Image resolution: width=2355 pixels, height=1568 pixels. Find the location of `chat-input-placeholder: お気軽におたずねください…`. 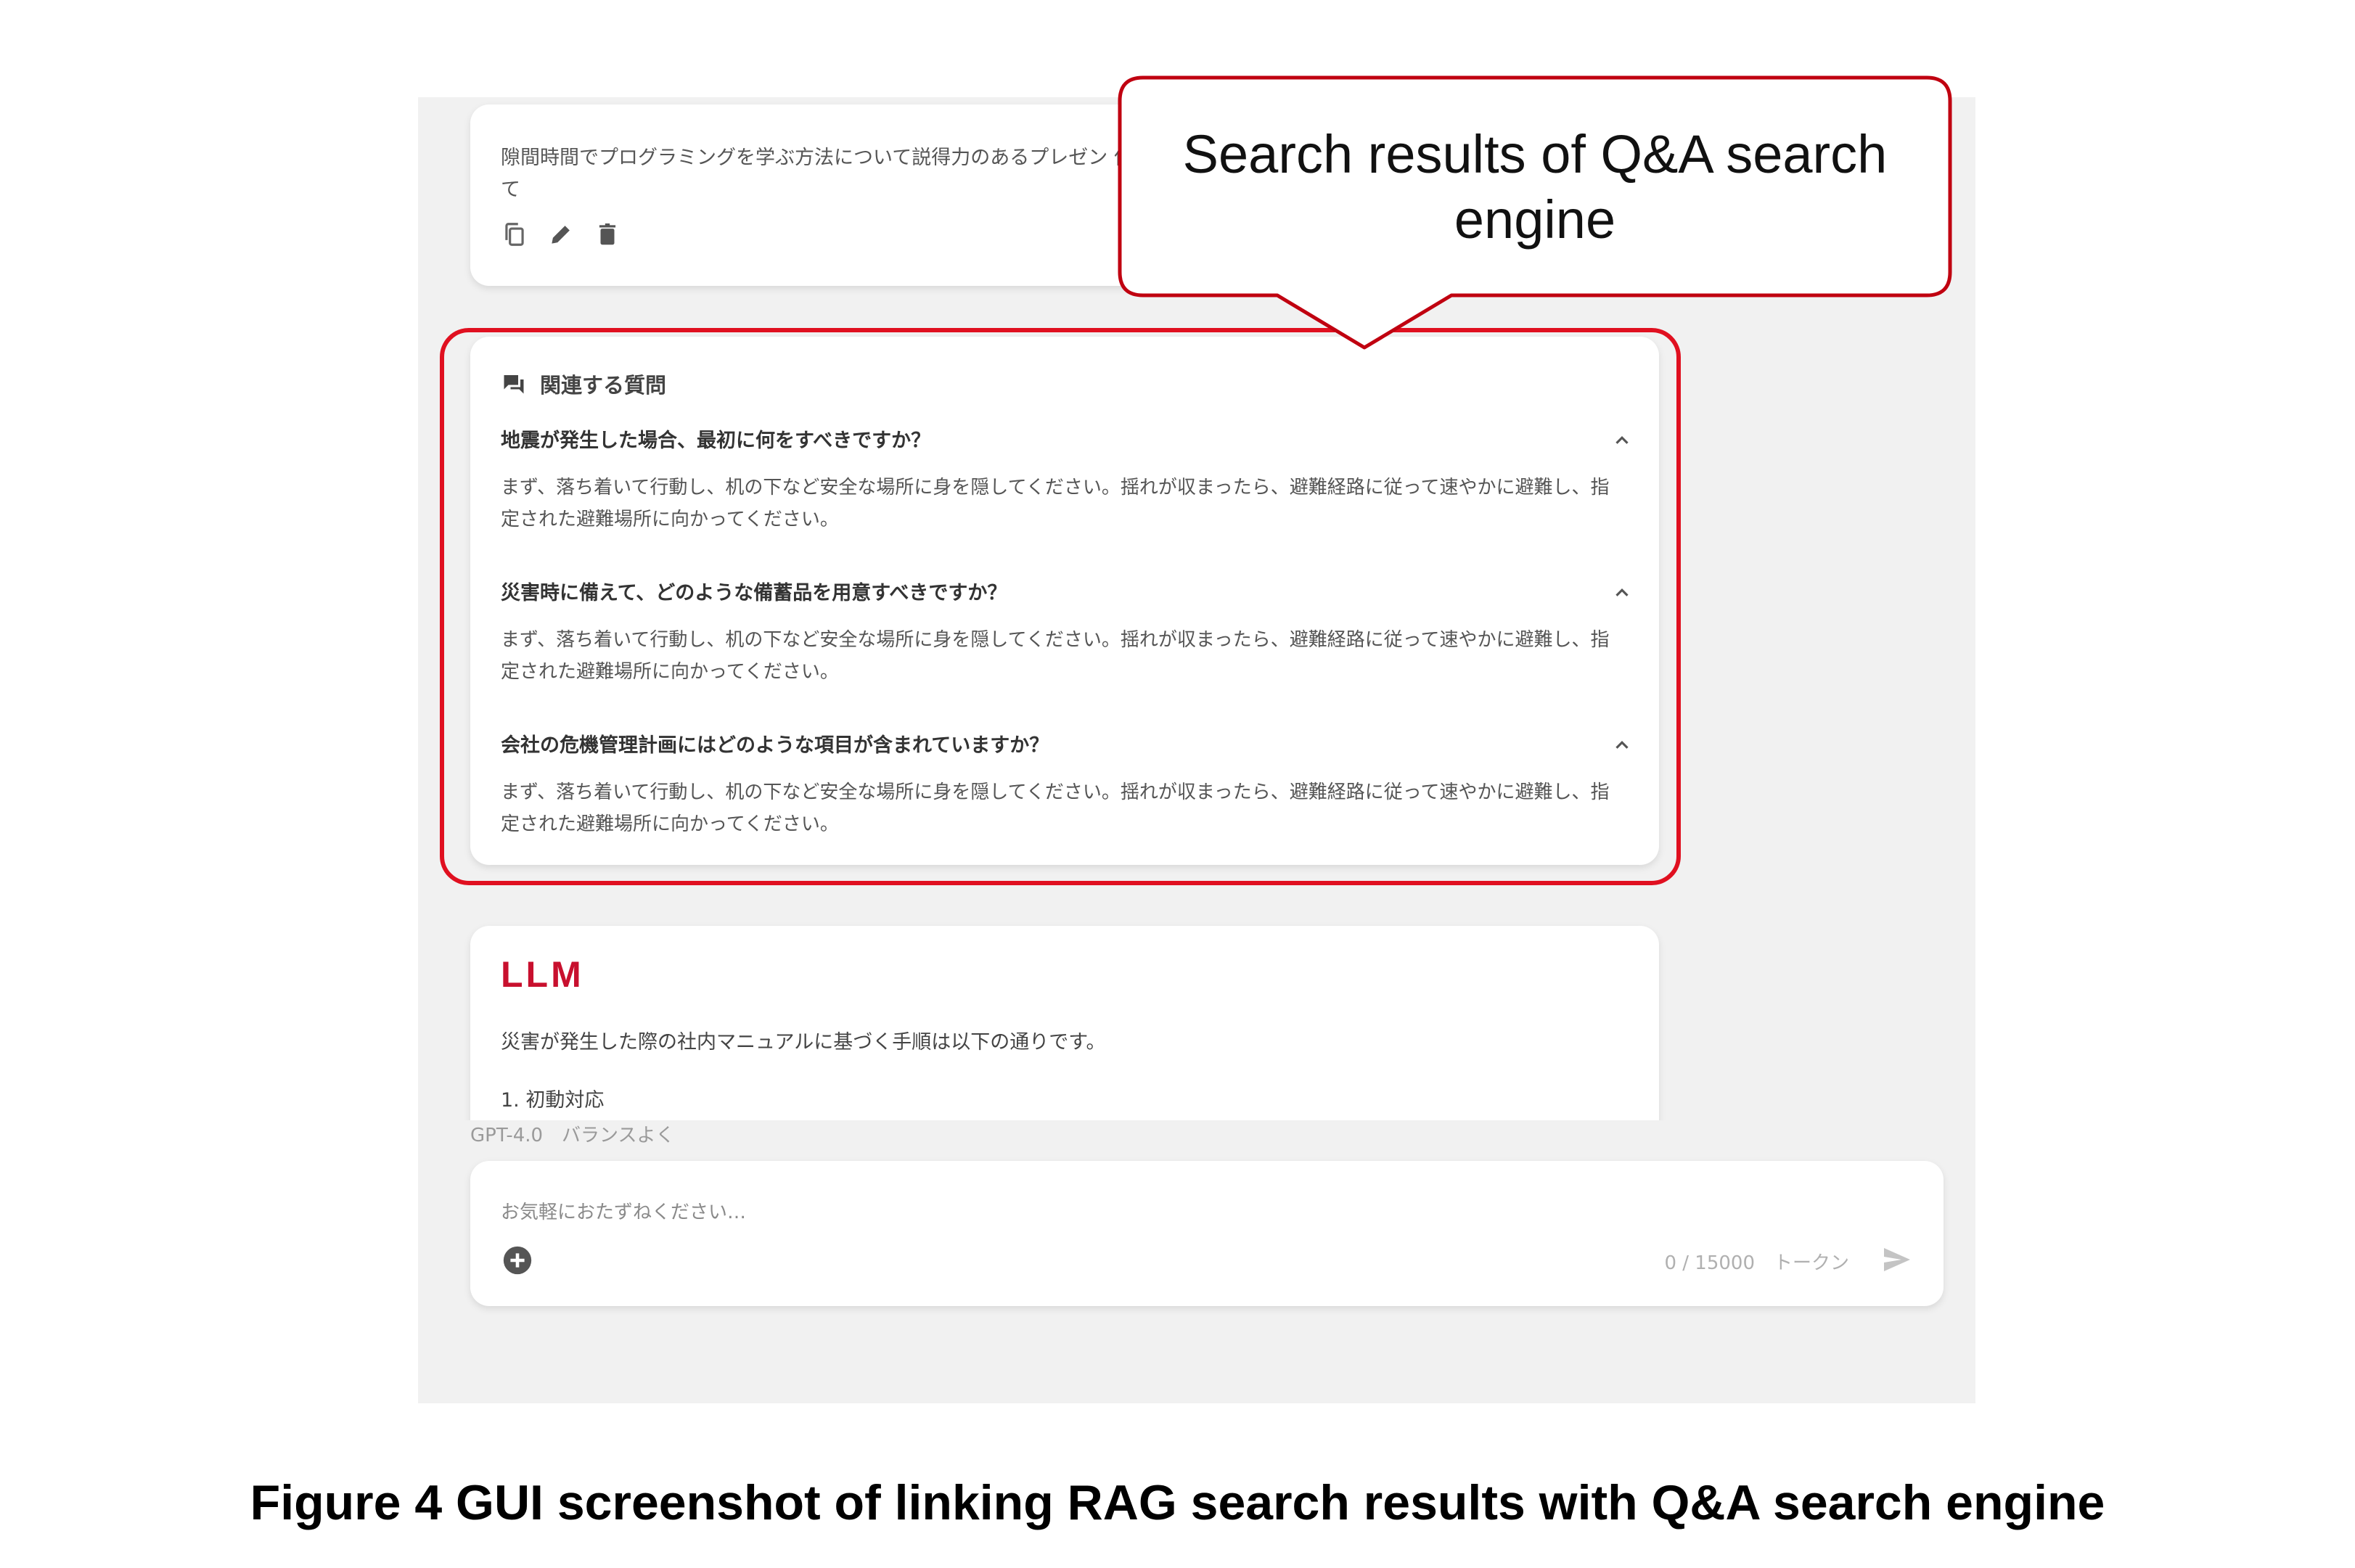

chat-input-placeholder: お気軽におたずねください… is located at coordinates (623, 1210).